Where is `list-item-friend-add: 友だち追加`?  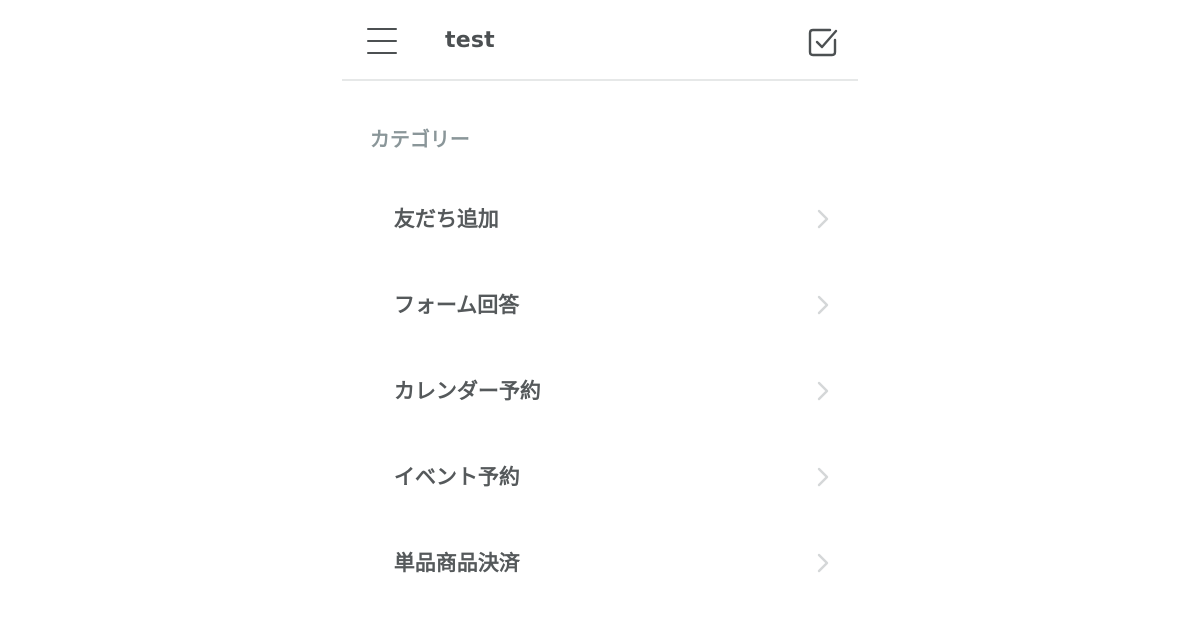 list-item-friend-add: 友だち追加 is located at coordinates (600, 219).